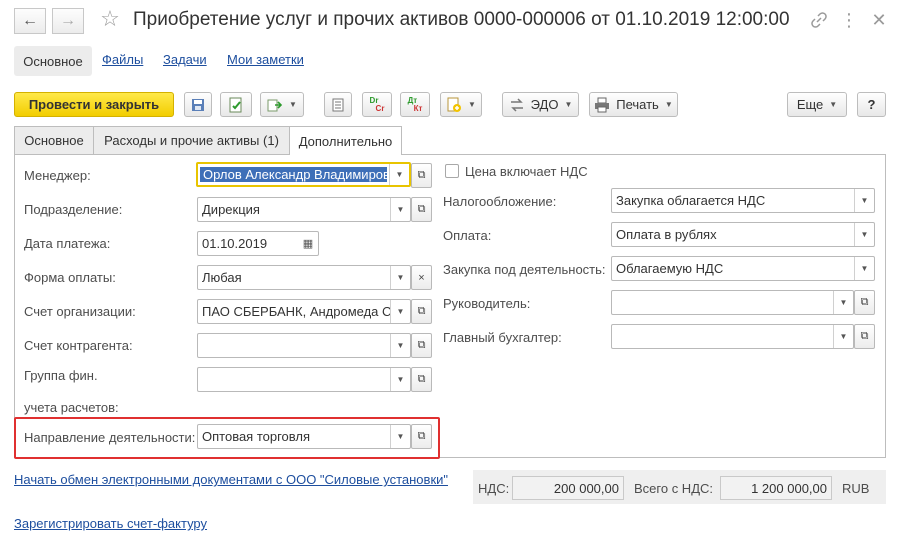  What do you see at coordinates (304, 436) in the screenshot?
I see `activity-field: Оптовая торговля ▼` at bounding box center [304, 436].